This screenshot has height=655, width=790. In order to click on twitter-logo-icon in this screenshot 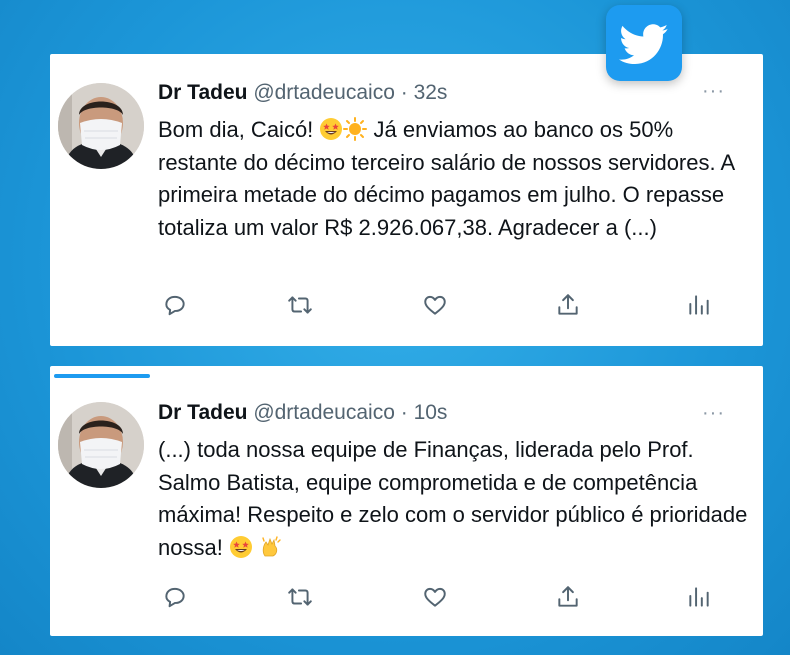, I will do `click(644, 43)`.